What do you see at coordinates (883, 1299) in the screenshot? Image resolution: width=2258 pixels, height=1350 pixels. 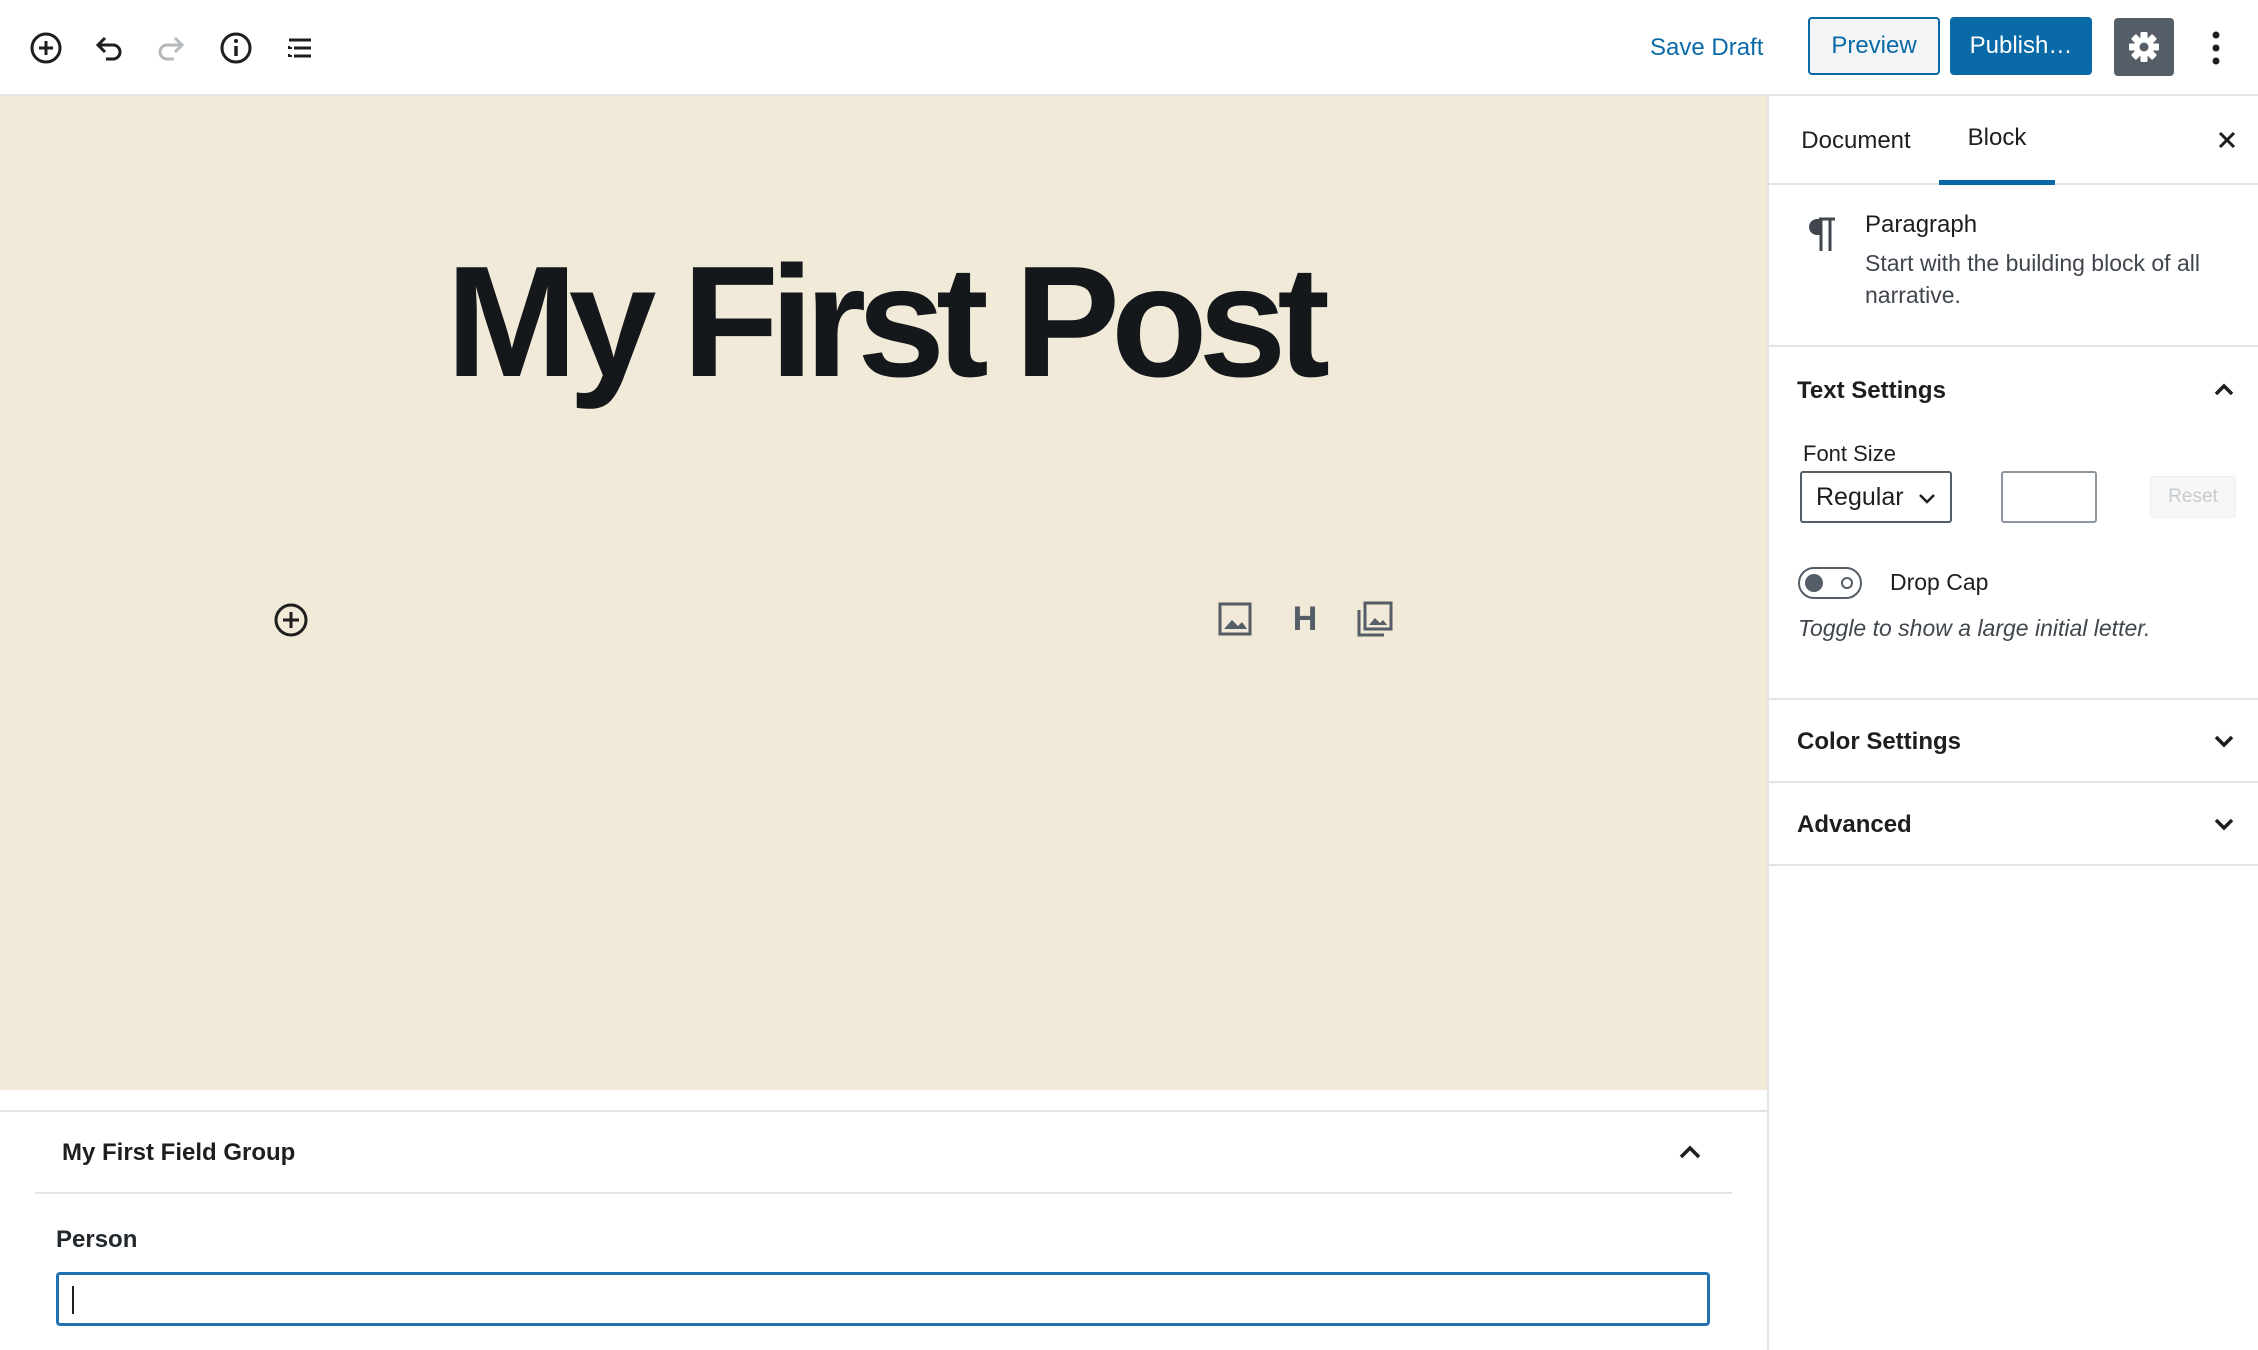 I see `person-input` at bounding box center [883, 1299].